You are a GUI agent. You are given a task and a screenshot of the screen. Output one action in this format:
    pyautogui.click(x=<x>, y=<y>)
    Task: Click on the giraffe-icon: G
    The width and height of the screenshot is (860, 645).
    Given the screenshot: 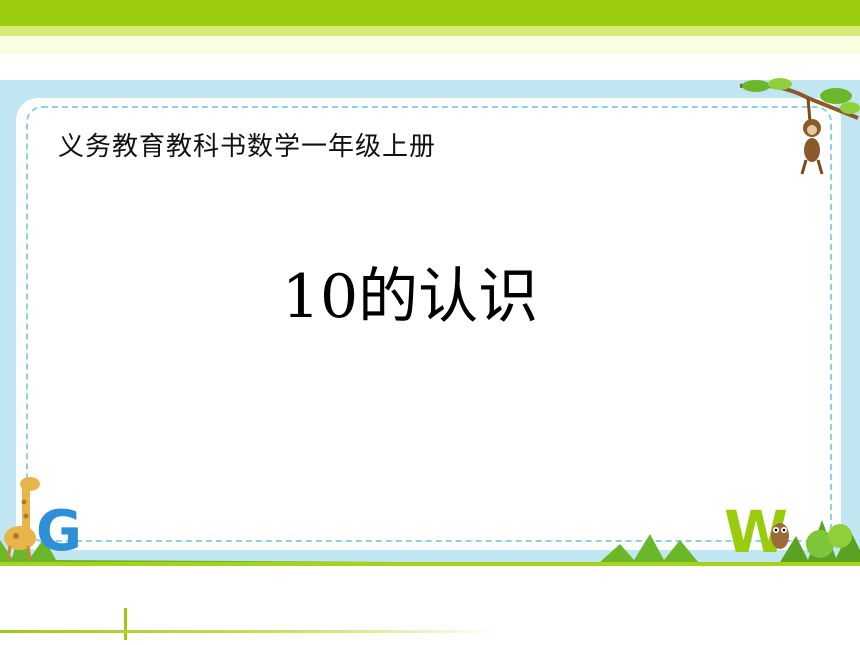 What is the action you would take?
    pyautogui.click(x=42, y=519)
    